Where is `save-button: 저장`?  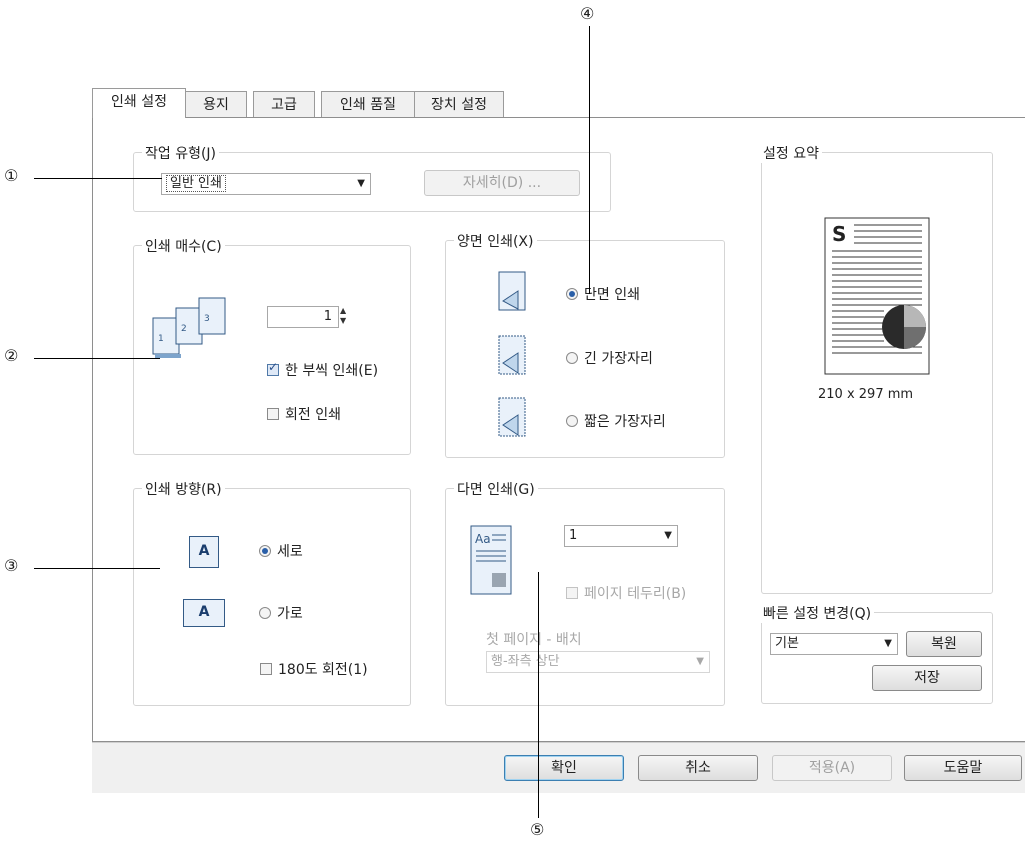
save-button: 저장 is located at coordinates (927, 678).